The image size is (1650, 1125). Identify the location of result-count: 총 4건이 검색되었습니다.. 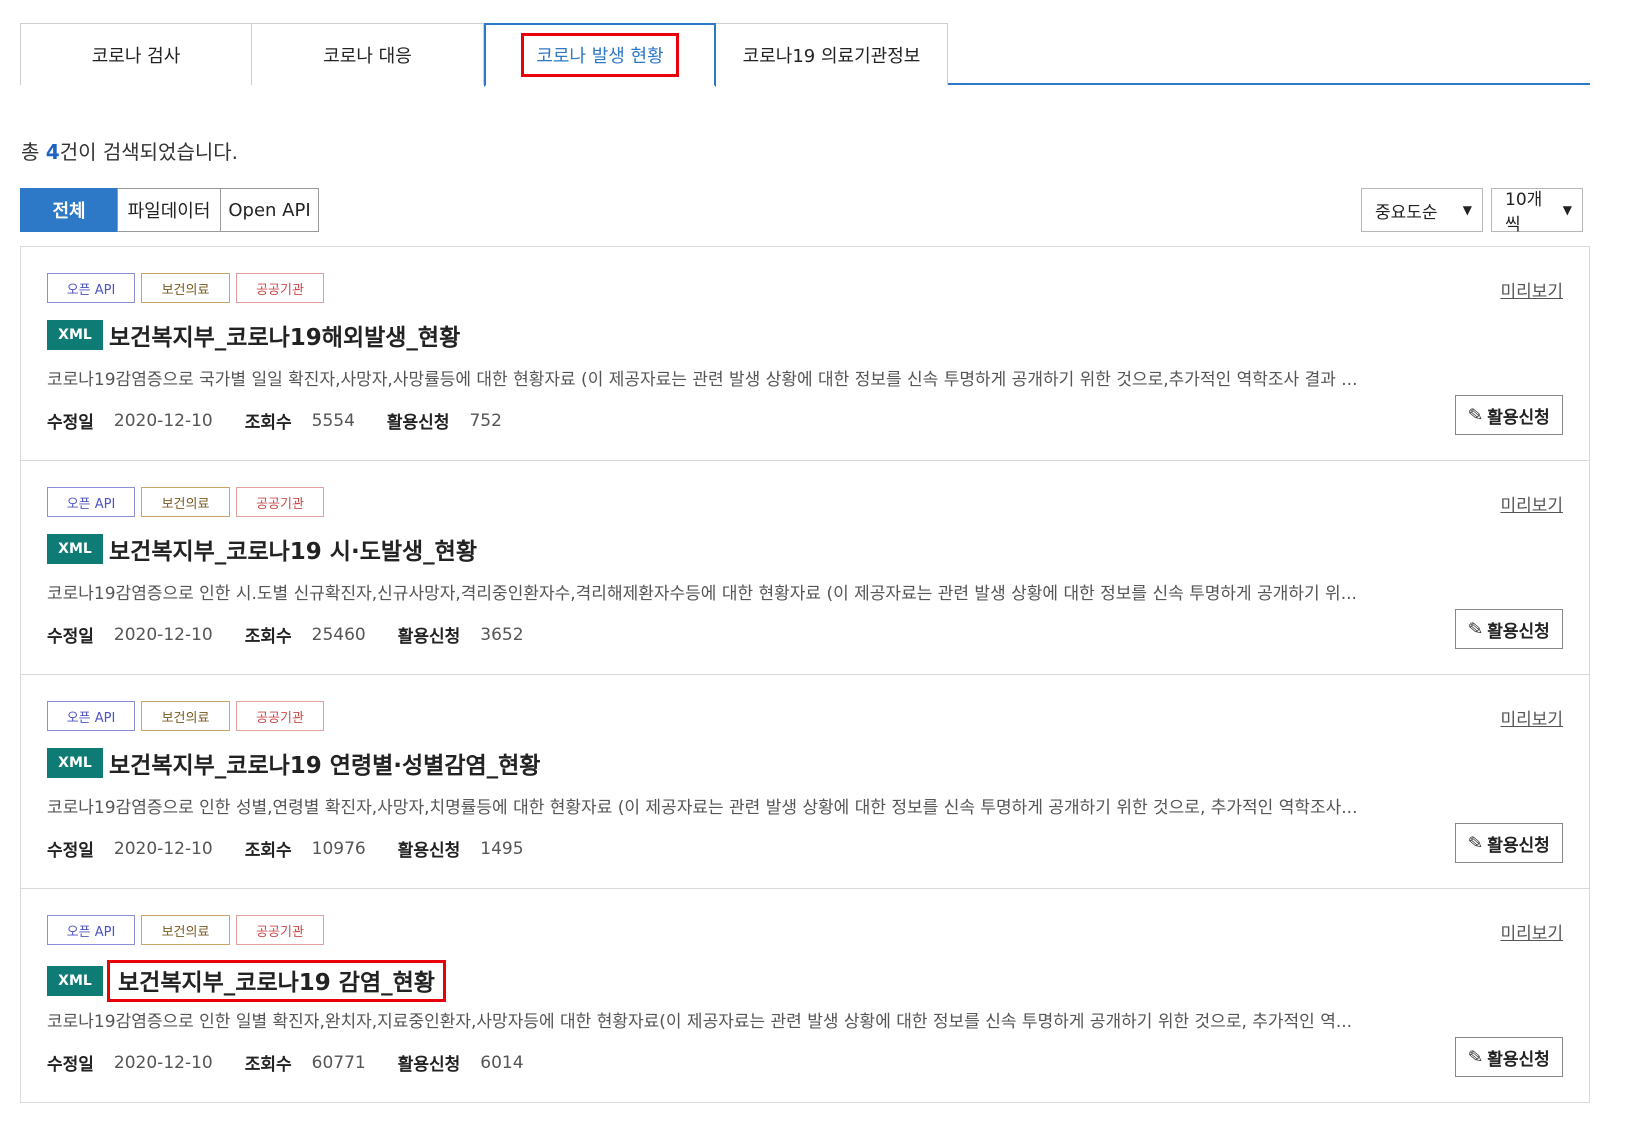
(129, 150).